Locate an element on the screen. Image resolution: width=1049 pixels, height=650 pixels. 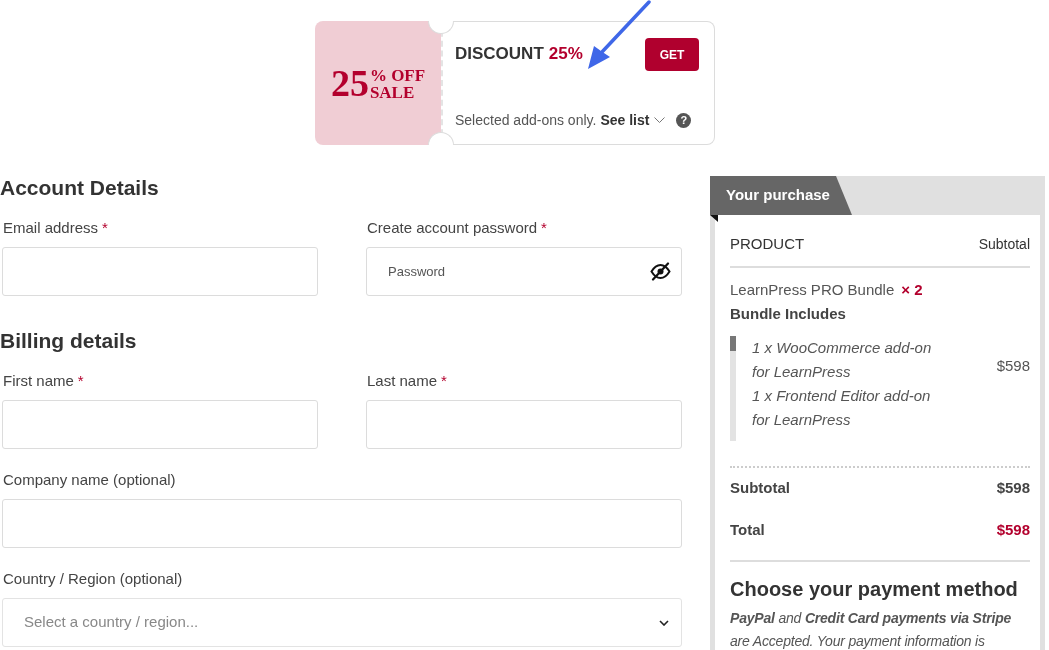
payment-heading: Choose your payment method is located at coordinates (874, 589).